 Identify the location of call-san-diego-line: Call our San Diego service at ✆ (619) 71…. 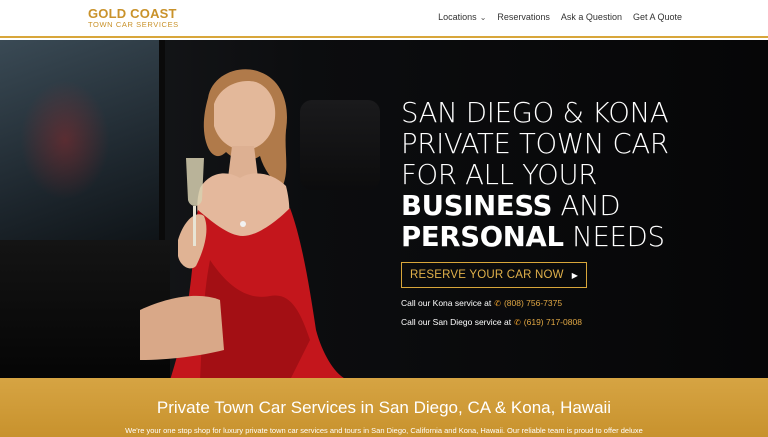
(571, 322).